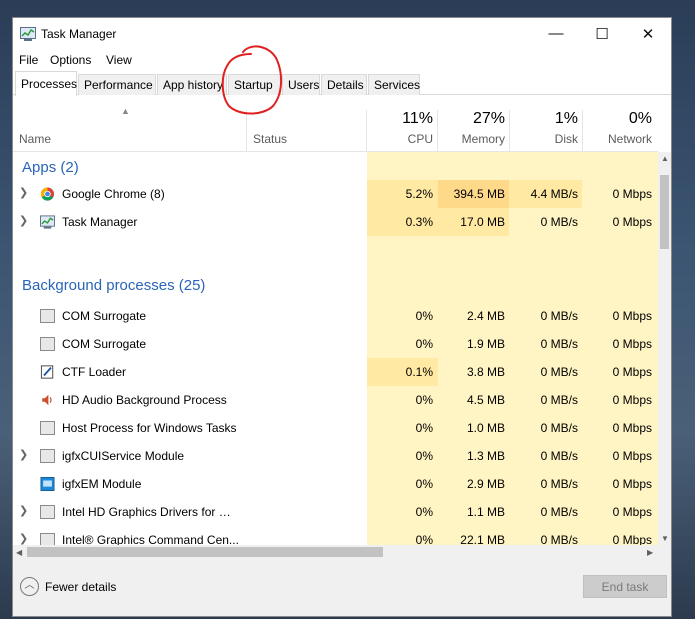 The image size is (695, 619). Describe the element at coordinates (29, 586) in the screenshot. I see `chevron-up-icon: ︿` at that location.